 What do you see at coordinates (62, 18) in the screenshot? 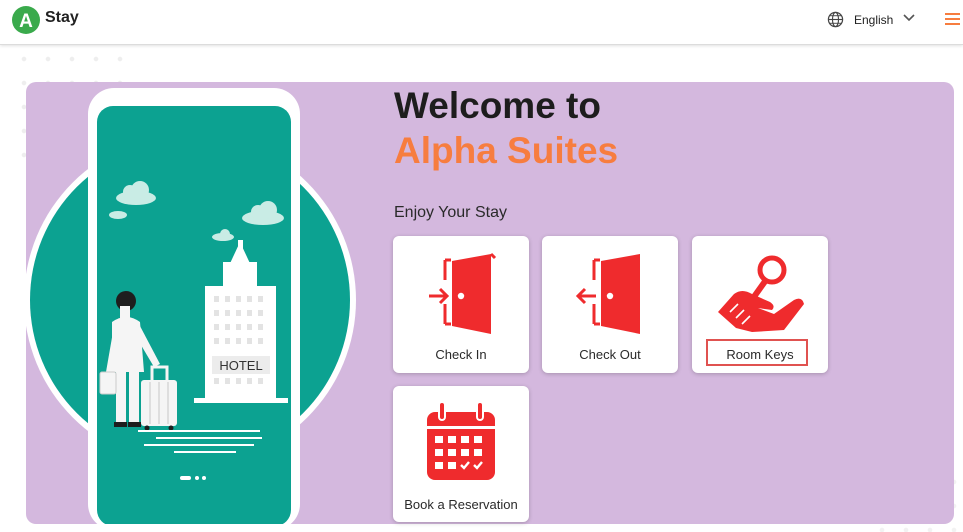
I see `brand-name: Stay` at bounding box center [62, 18].